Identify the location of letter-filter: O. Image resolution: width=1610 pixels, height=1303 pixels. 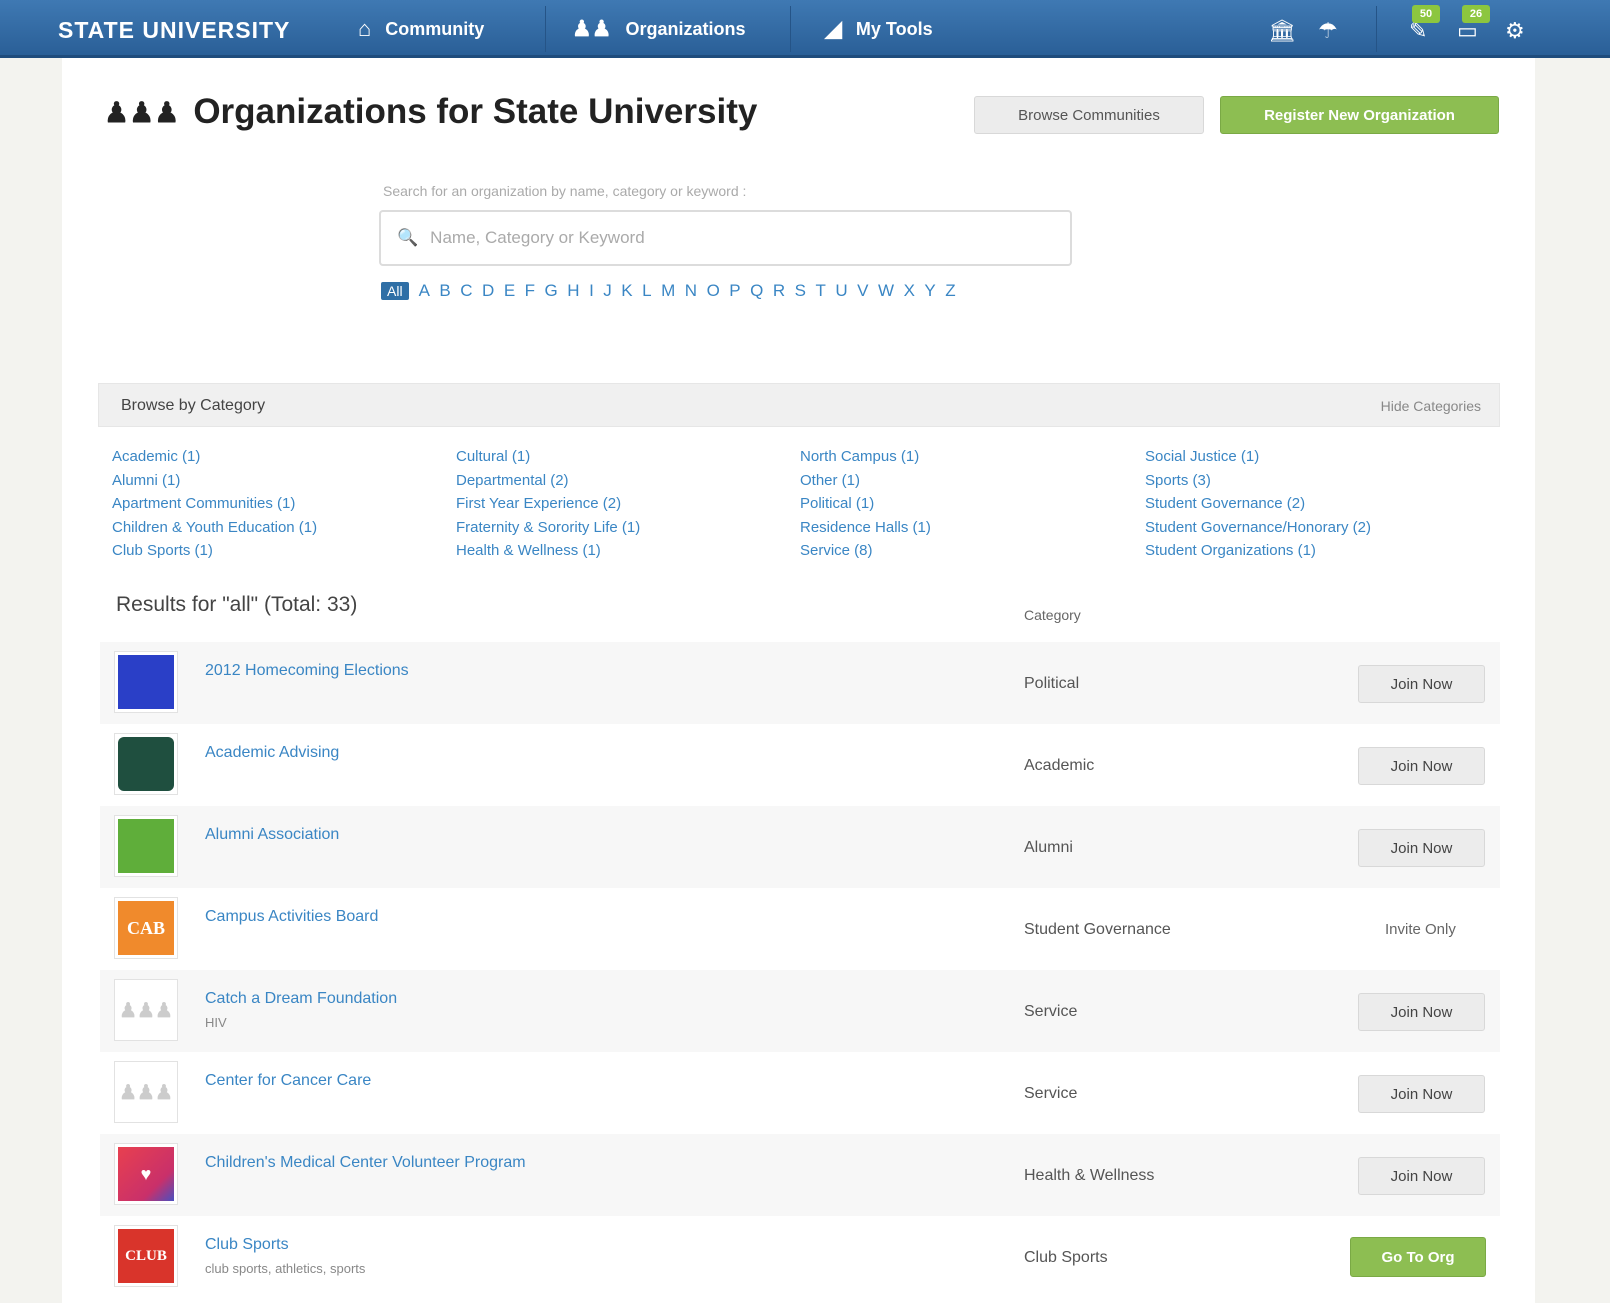
(713, 291).